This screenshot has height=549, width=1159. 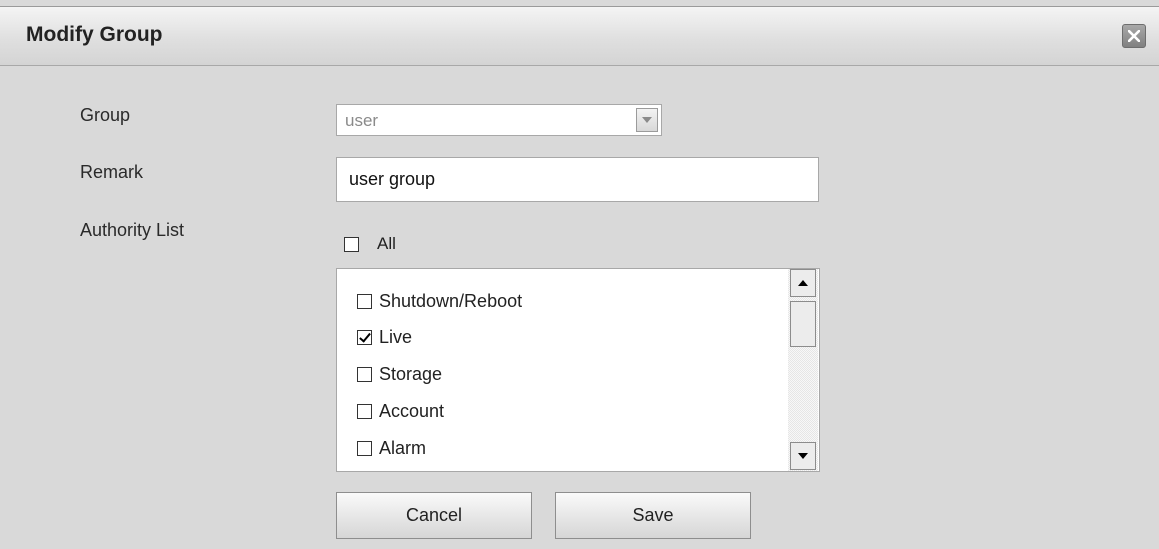 I want to click on dialog-title: Modify Group, so click(x=94, y=34).